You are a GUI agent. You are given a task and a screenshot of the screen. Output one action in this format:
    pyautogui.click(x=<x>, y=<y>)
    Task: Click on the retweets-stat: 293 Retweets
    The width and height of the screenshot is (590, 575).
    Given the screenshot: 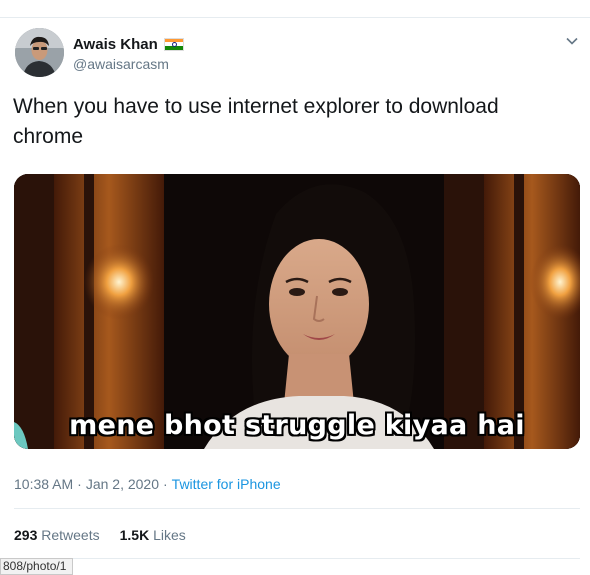 What is the action you would take?
    pyautogui.click(x=57, y=535)
    